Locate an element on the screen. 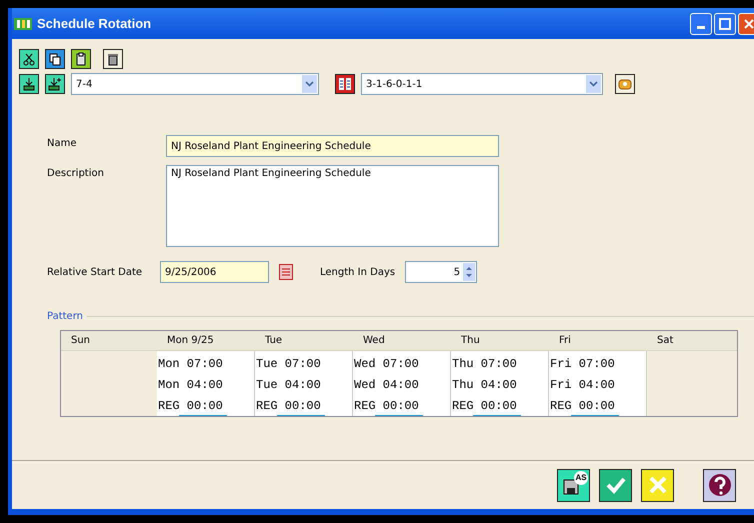 The width and height of the screenshot is (754, 523). shift-entry: Tue 04:00 is located at coordinates (289, 385).